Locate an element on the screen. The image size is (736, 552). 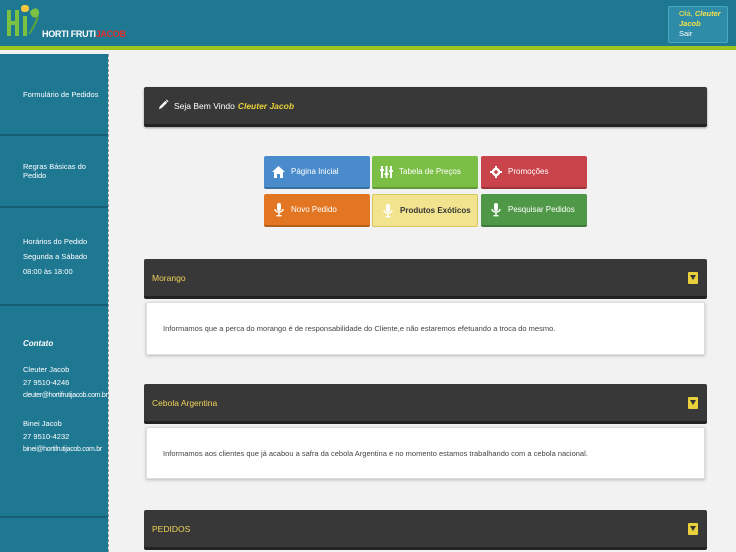
sliders-icon is located at coordinates (386, 172).